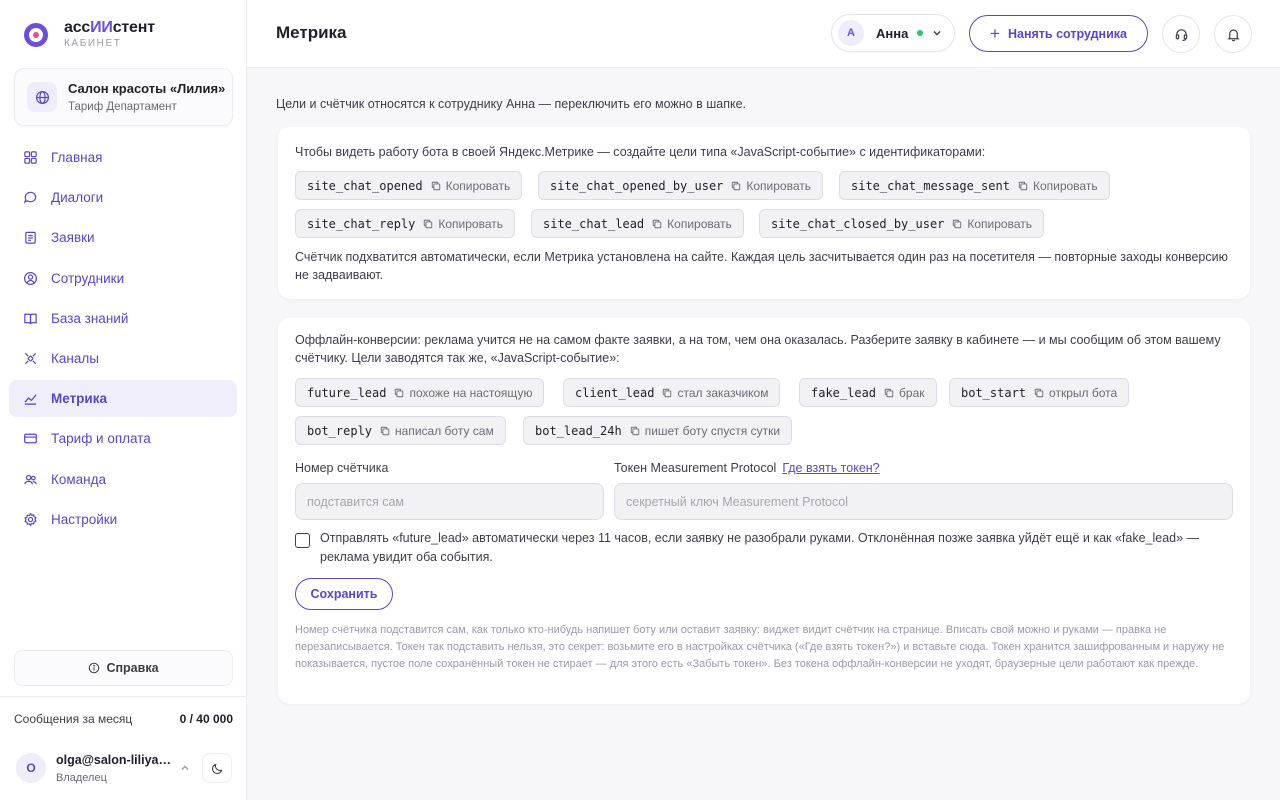  Describe the element at coordinates (30, 238) in the screenshot. I see `clipboard-icon` at that location.